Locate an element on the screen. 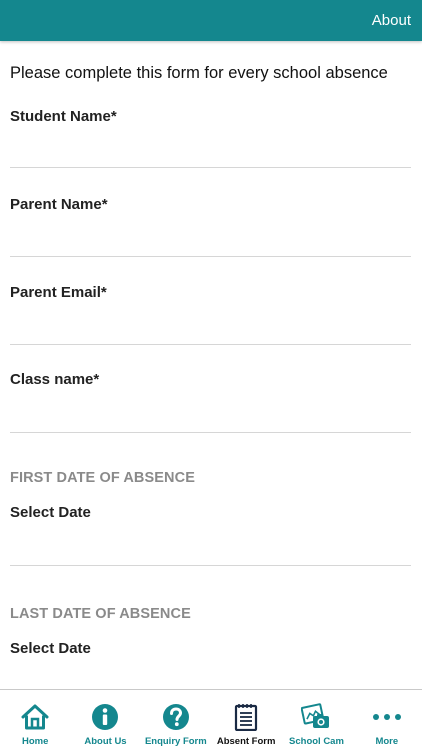  student-name-label: Student Name* is located at coordinates (63, 116).